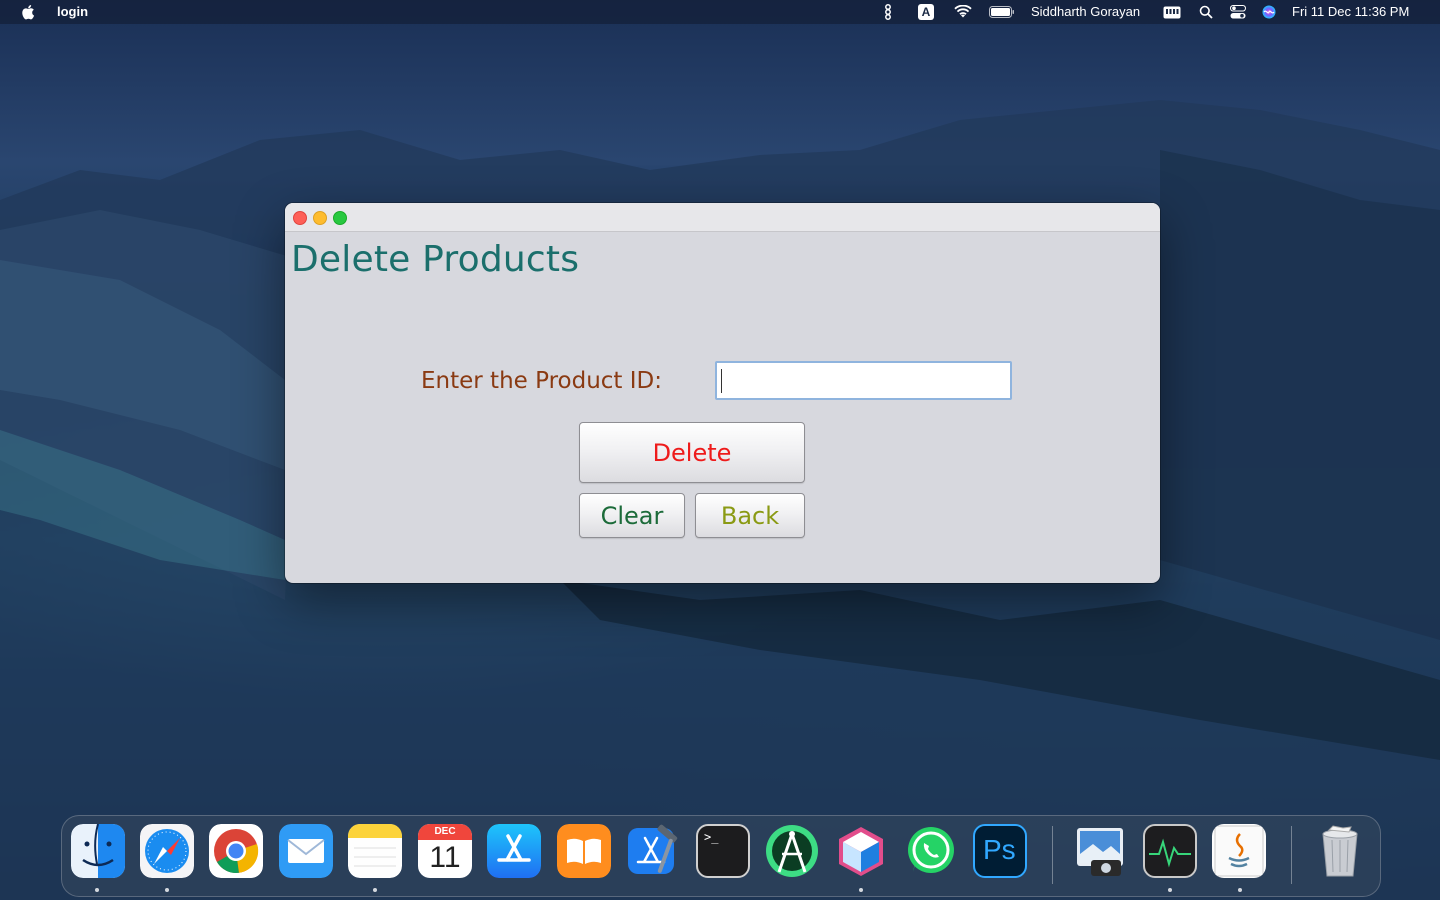  I want to click on calendar-icon: DEC 11, so click(445, 851).